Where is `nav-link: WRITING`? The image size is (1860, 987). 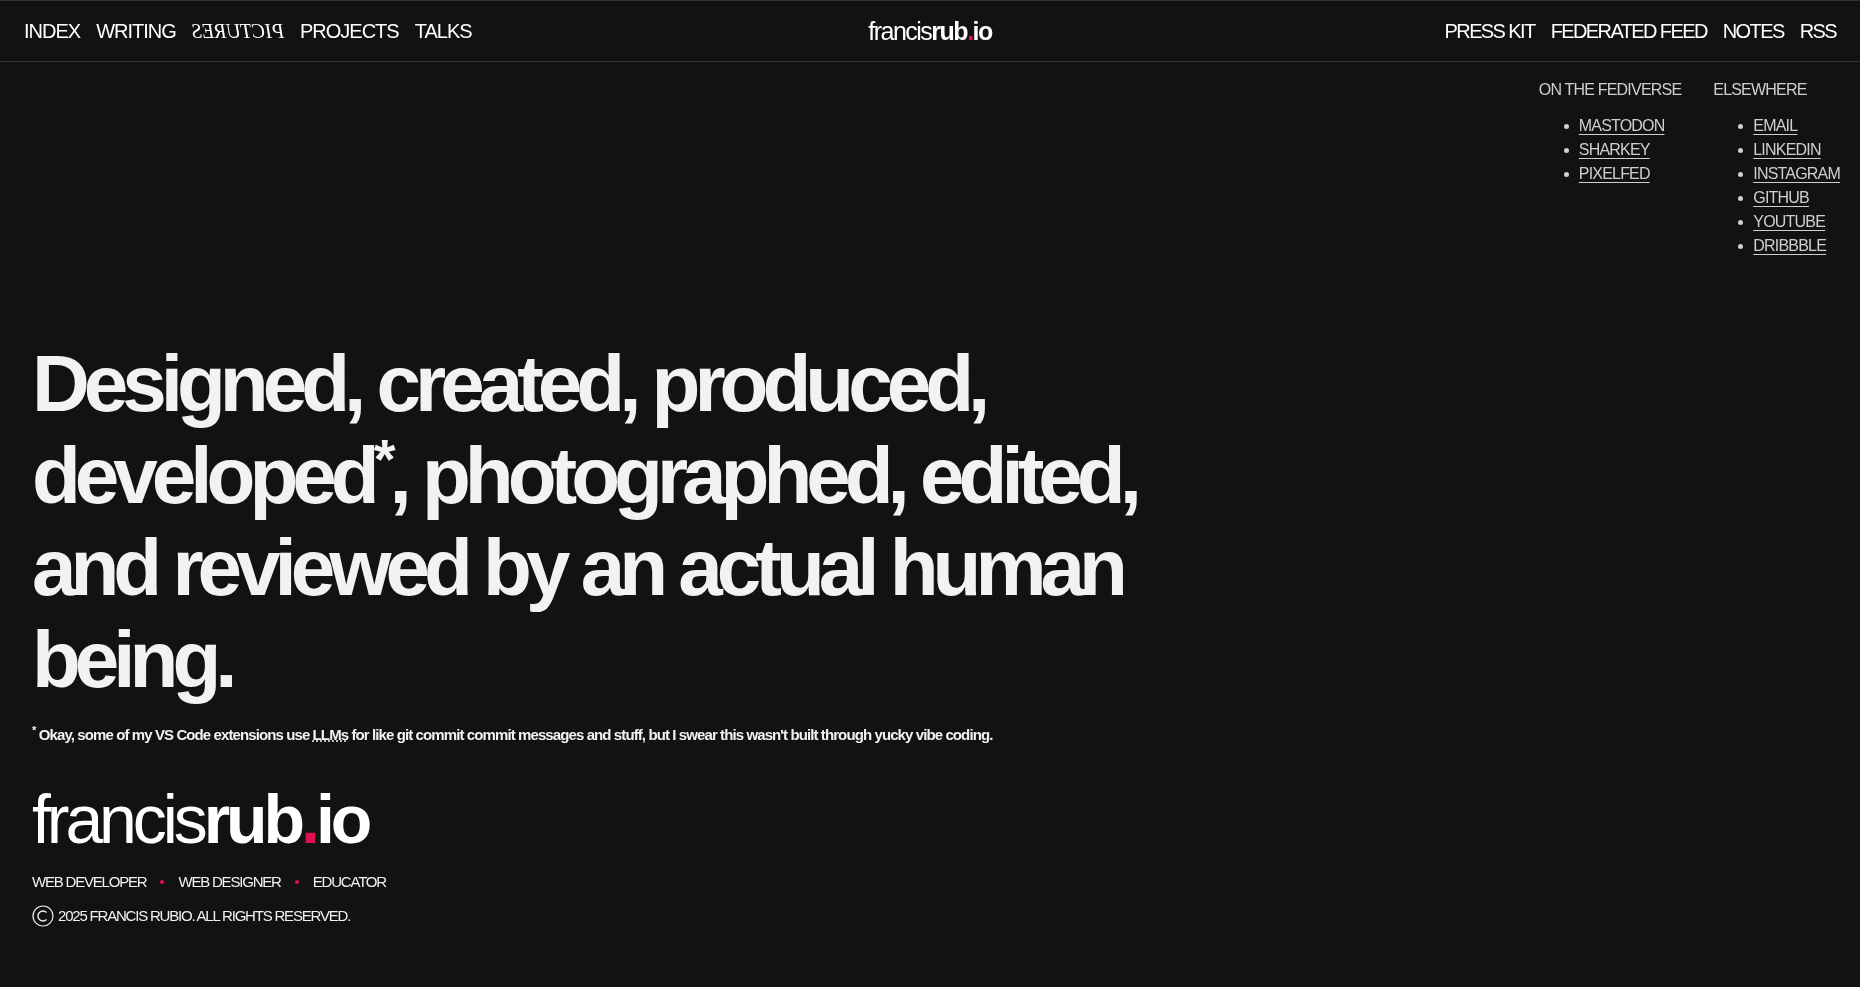 nav-link: WRITING is located at coordinates (136, 31).